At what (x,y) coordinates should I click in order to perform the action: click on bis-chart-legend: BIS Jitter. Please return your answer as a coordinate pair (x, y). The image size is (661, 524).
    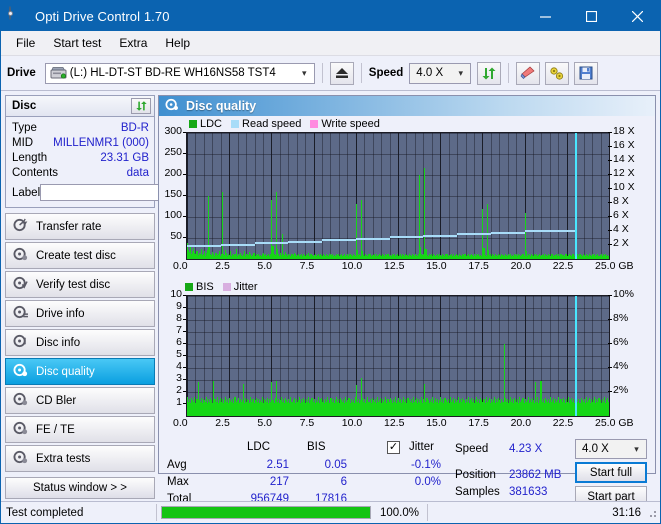
    Looking at the image, I should click on (224, 287).